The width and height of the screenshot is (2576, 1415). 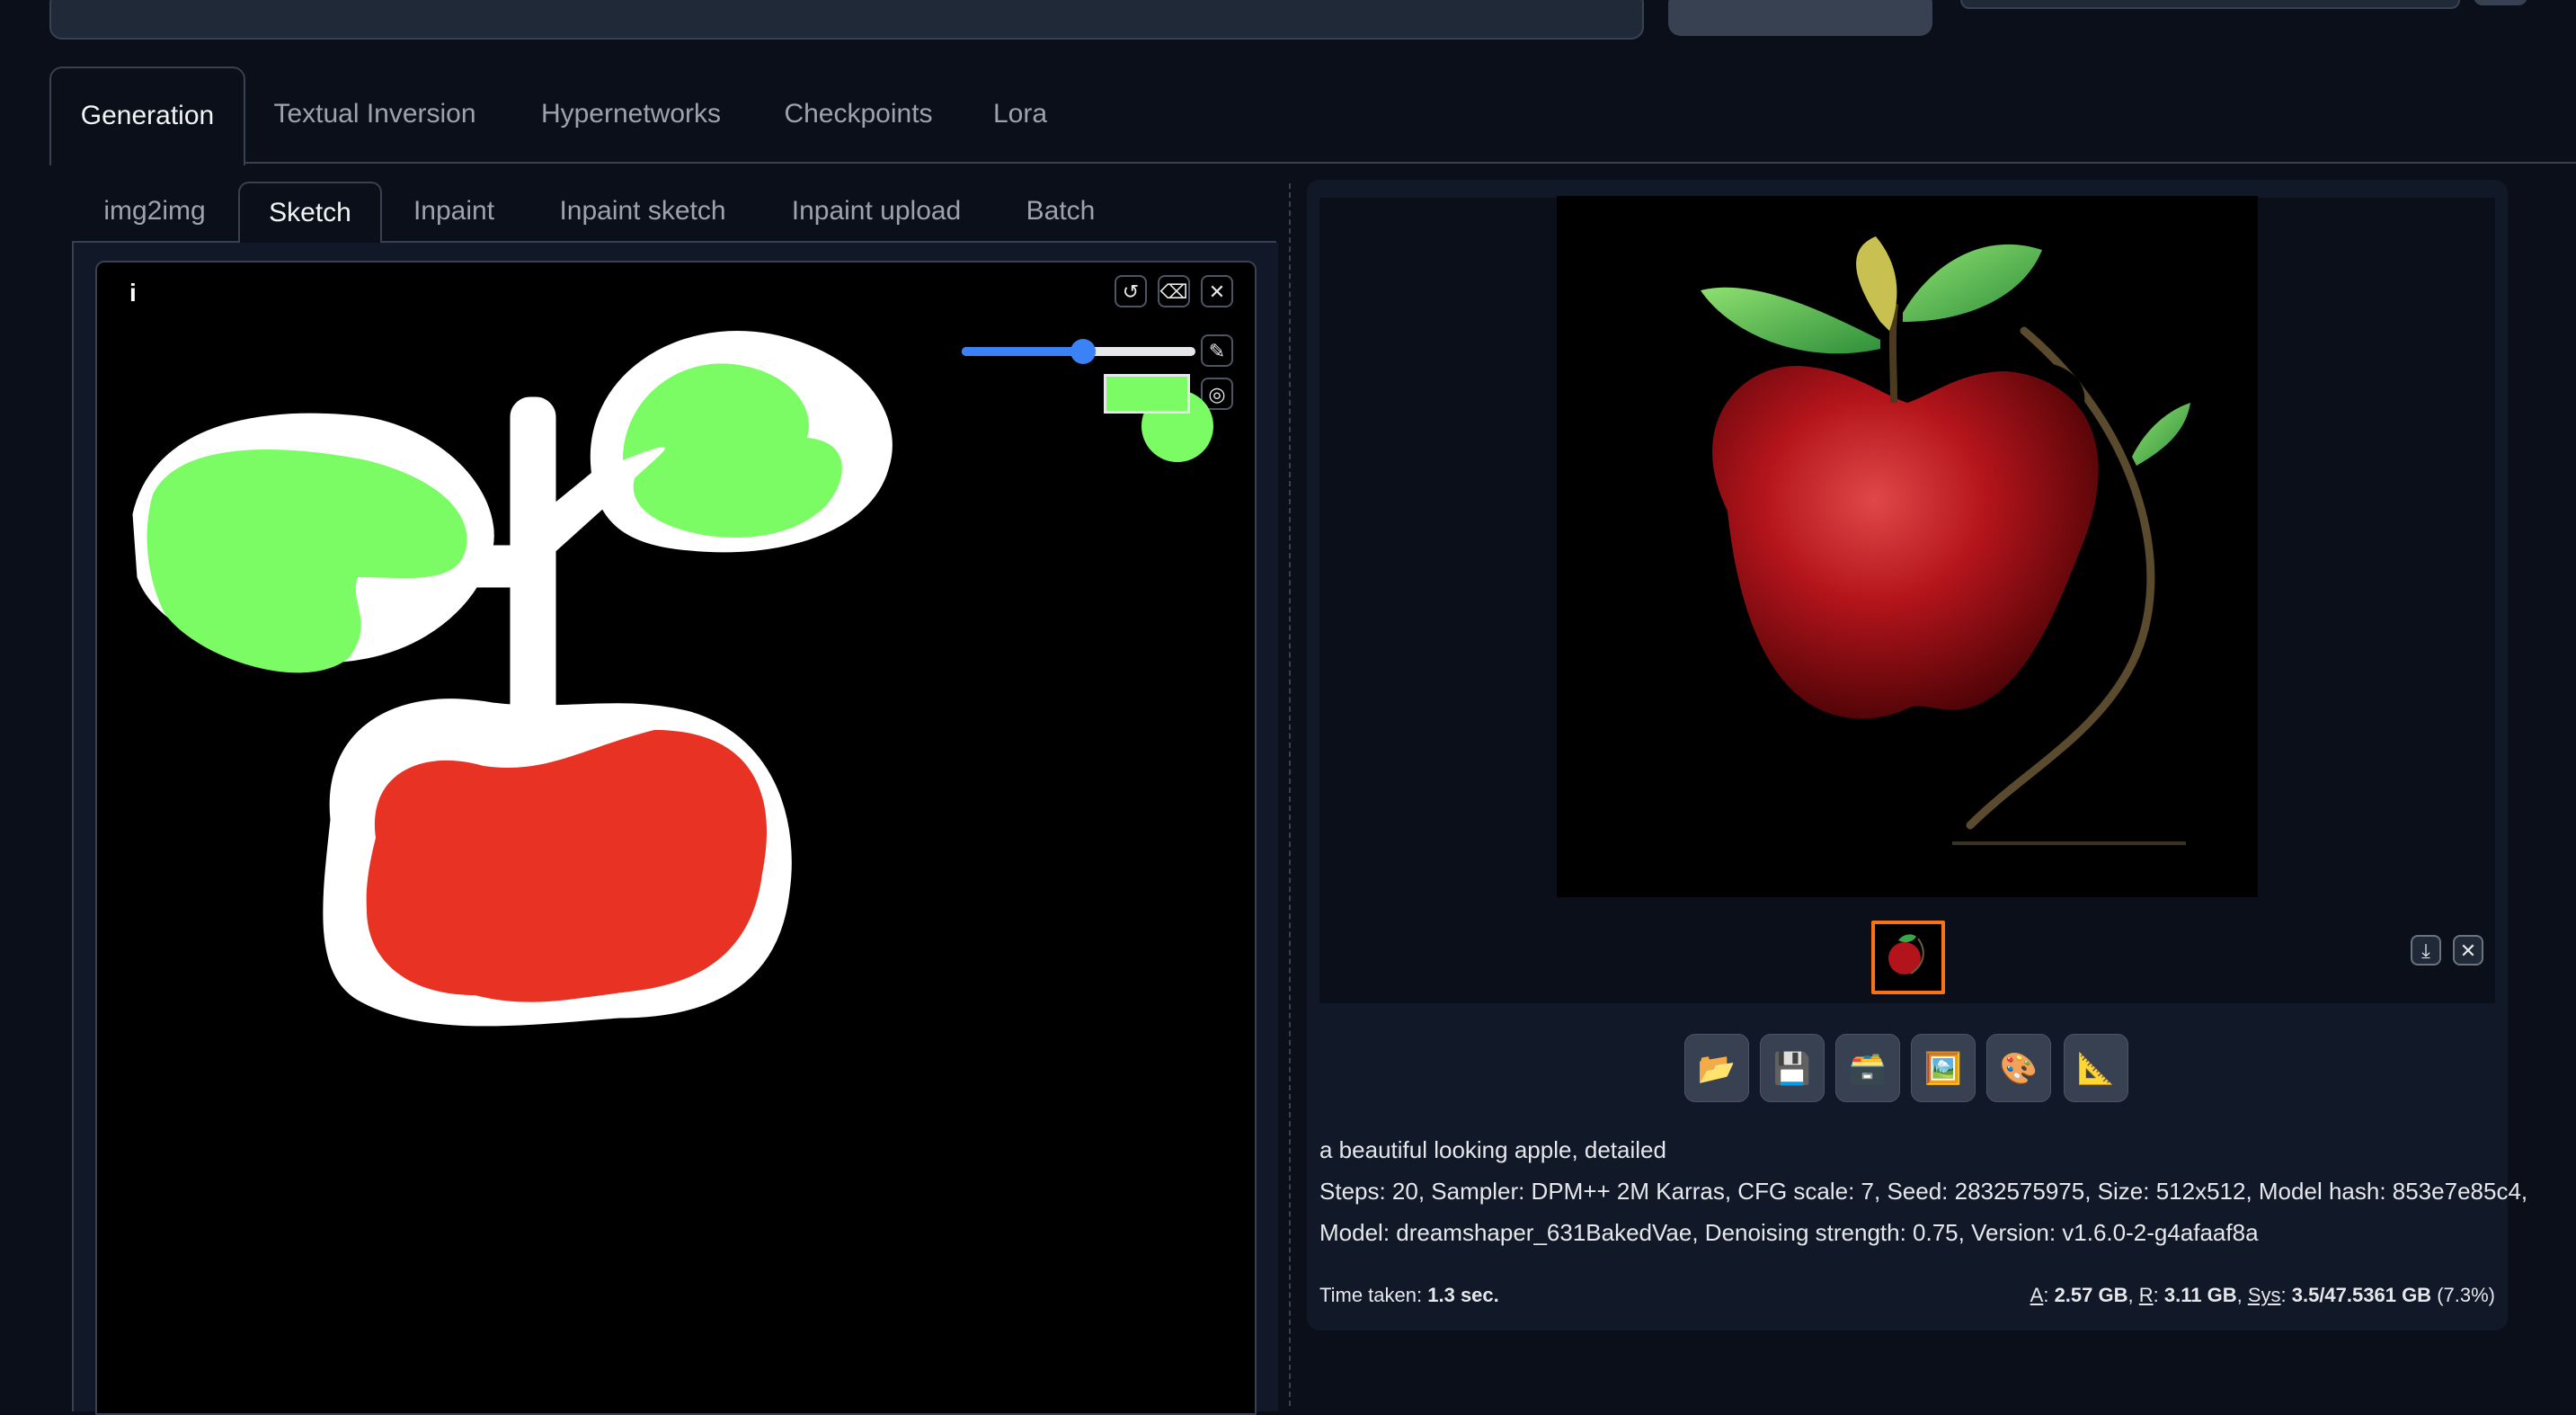 I want to click on tab-lora: Lora, so click(x=1020, y=114).